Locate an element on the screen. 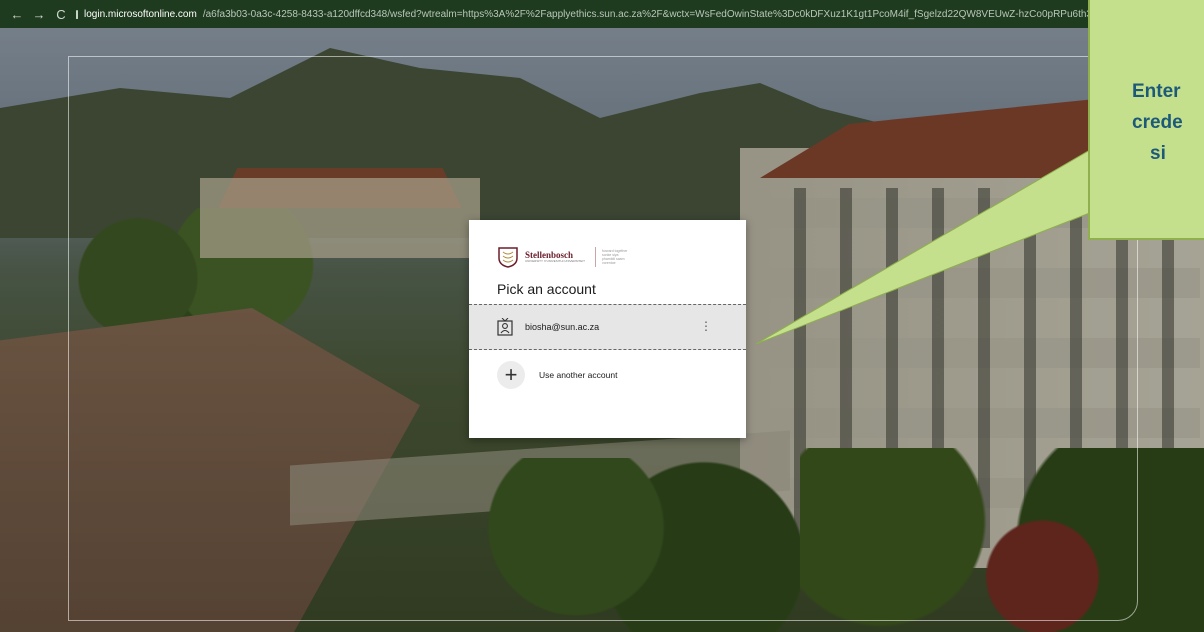 The width and height of the screenshot is (1204, 632). callout-line-1: Enter is located at coordinates (1156, 91).